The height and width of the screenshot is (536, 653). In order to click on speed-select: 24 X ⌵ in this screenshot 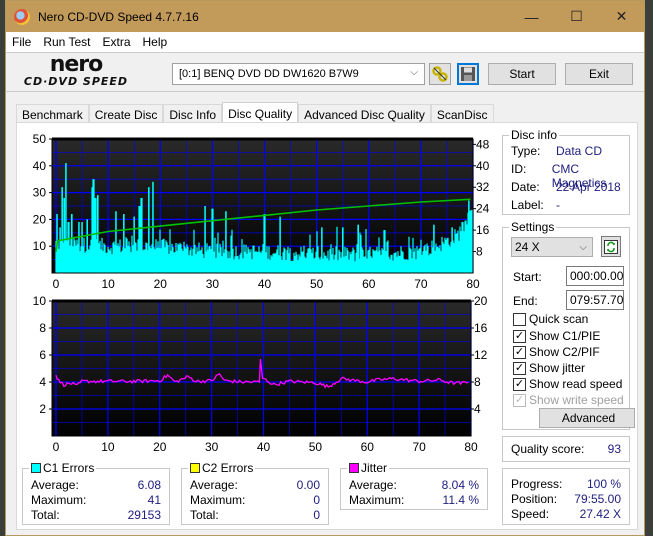, I will do `click(552, 247)`.